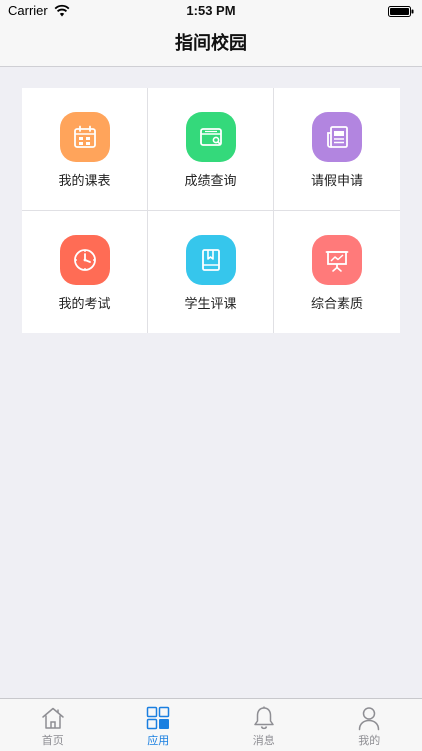  Describe the element at coordinates (85, 137) in the screenshot. I see `calendar-icon` at that location.